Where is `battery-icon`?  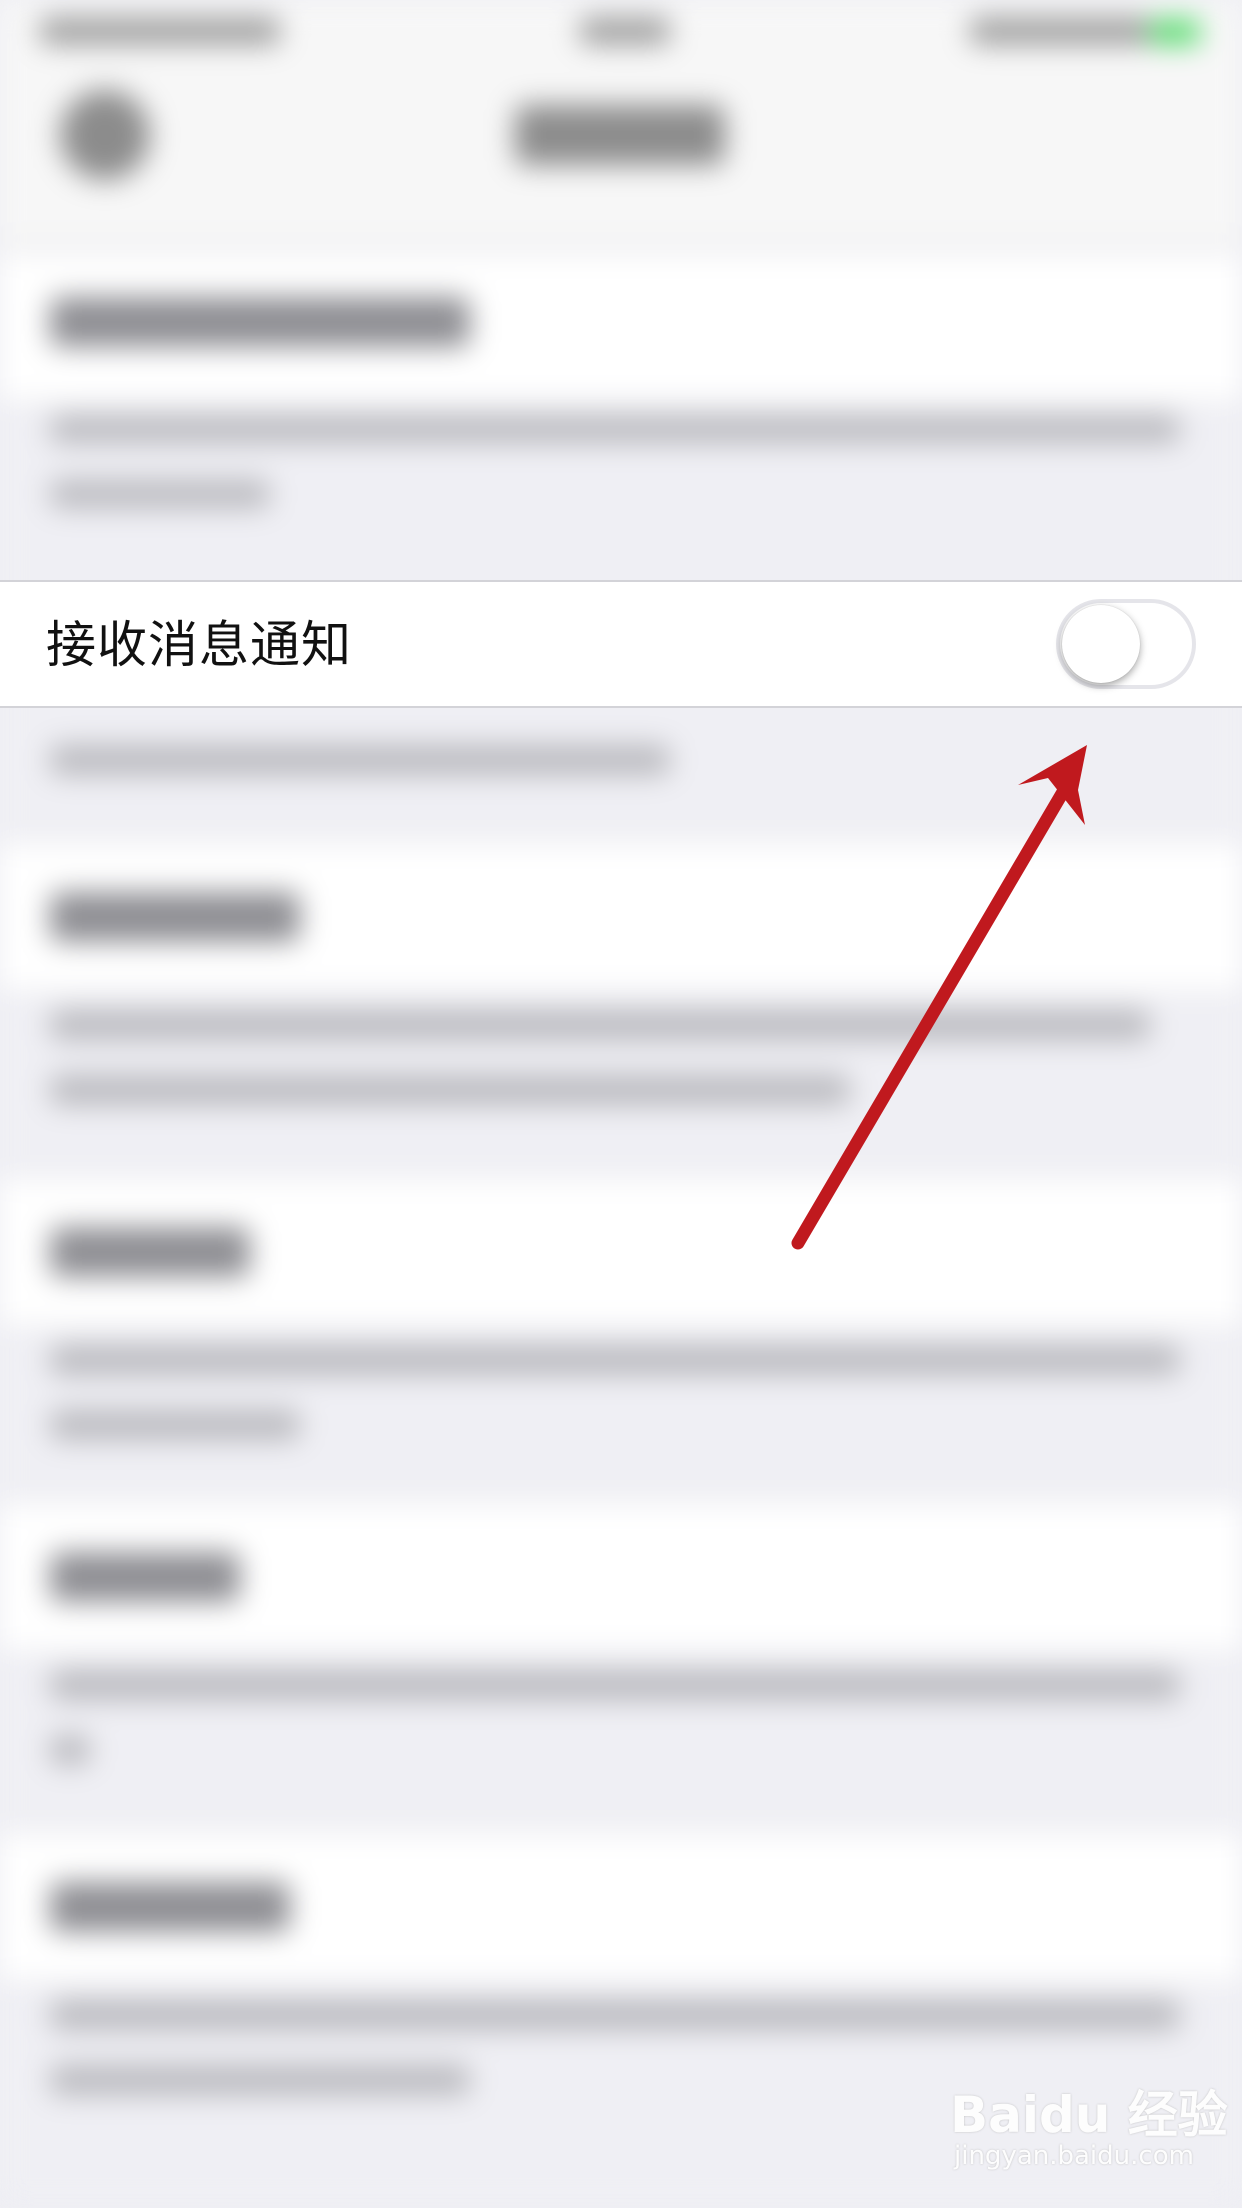 battery-icon is located at coordinates (1175, 32).